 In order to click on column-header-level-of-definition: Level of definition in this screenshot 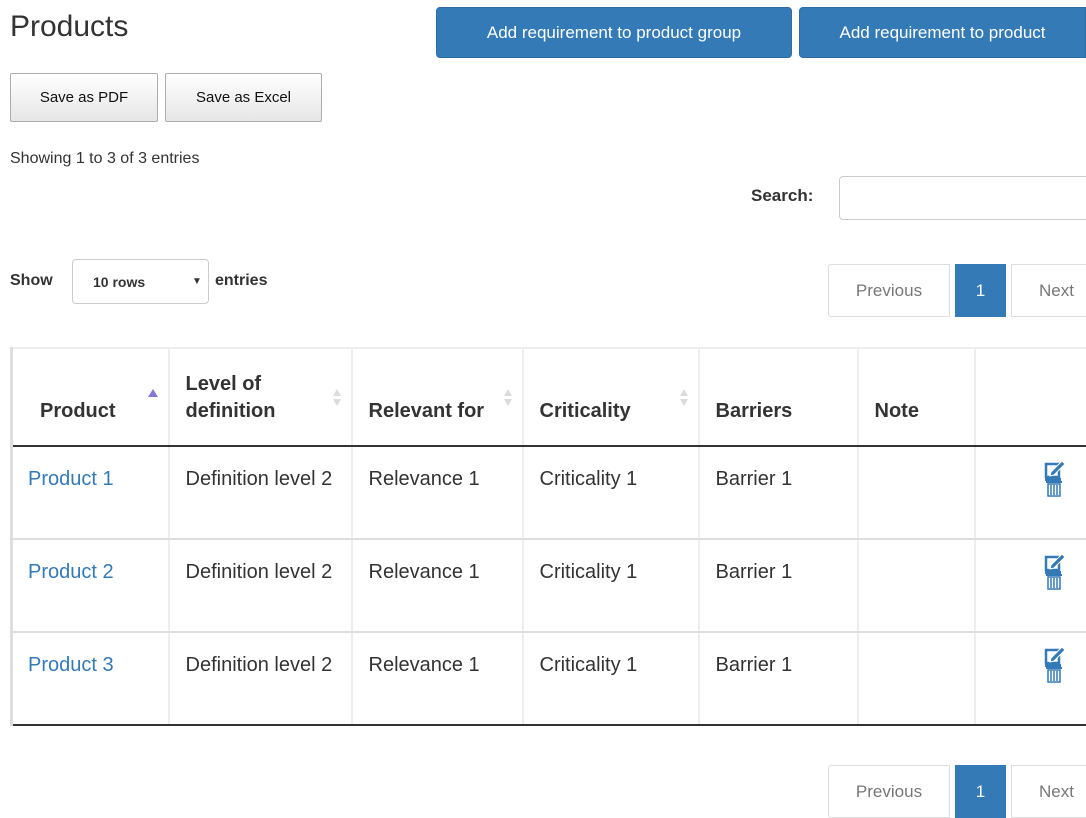, I will do `click(260, 397)`.